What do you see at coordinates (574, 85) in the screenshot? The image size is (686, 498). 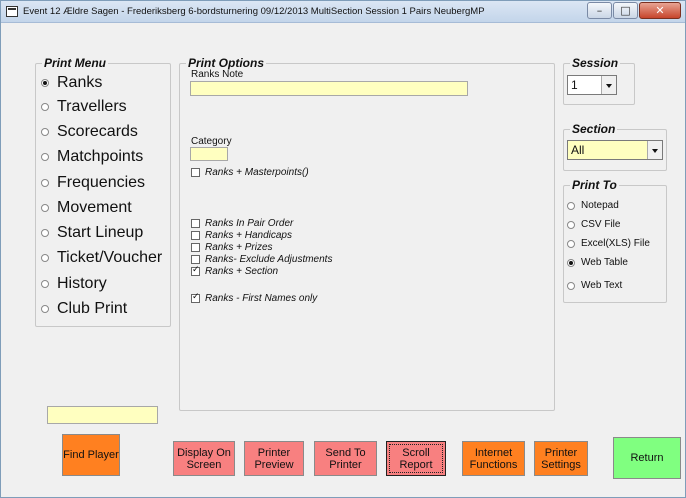 I see `session-value: 1` at bounding box center [574, 85].